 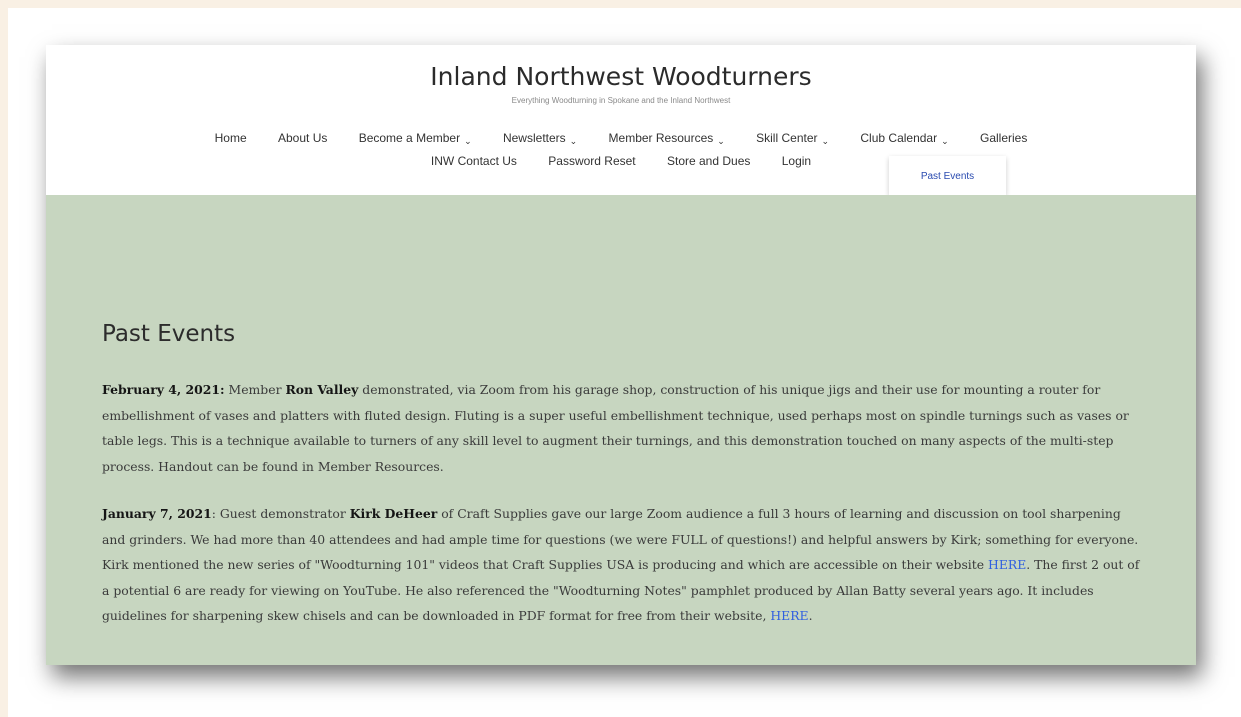 What do you see at coordinates (787, 138) in the screenshot?
I see `nav-skill-center-label: Skill Center` at bounding box center [787, 138].